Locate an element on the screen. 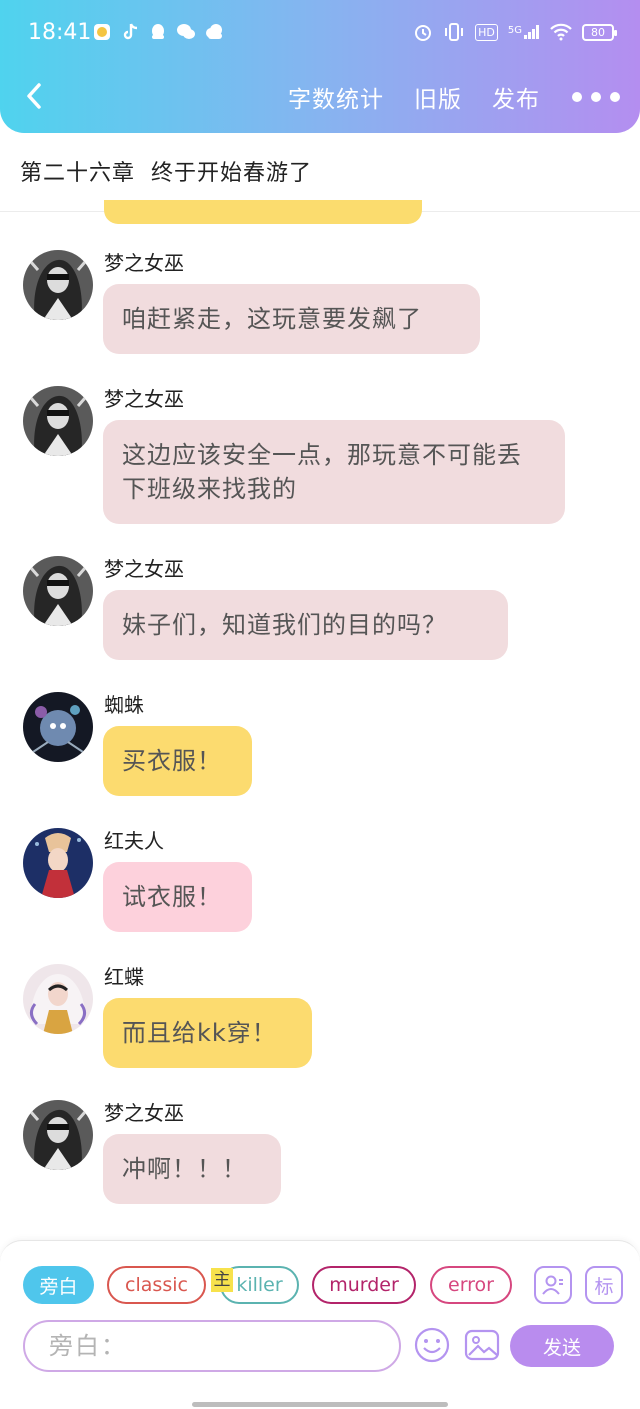 This screenshot has width=640, height=1409. hd-badge: HD is located at coordinates (486, 32).